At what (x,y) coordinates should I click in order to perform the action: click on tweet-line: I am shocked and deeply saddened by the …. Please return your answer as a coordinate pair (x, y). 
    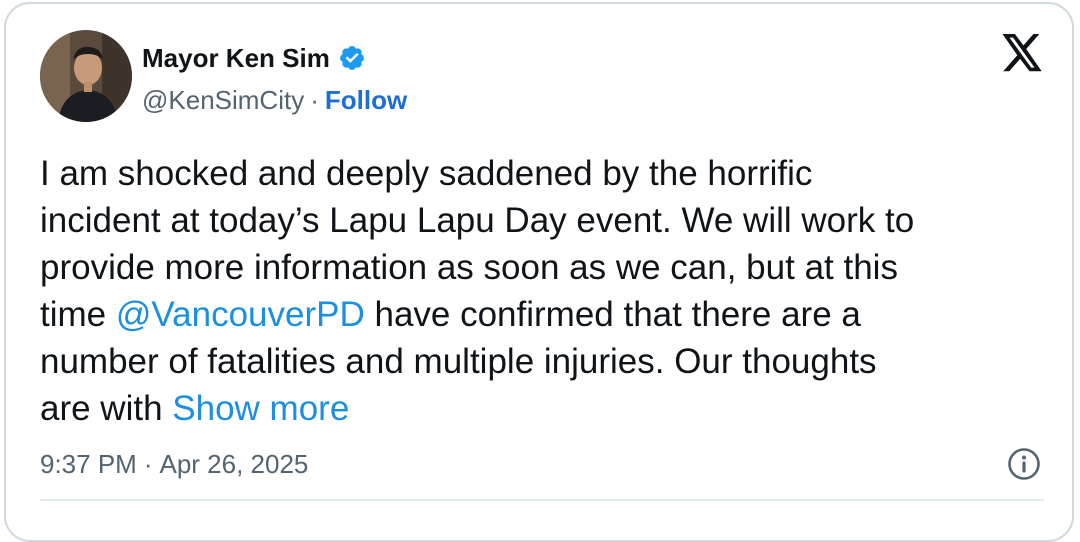
    Looking at the image, I should click on (426, 173).